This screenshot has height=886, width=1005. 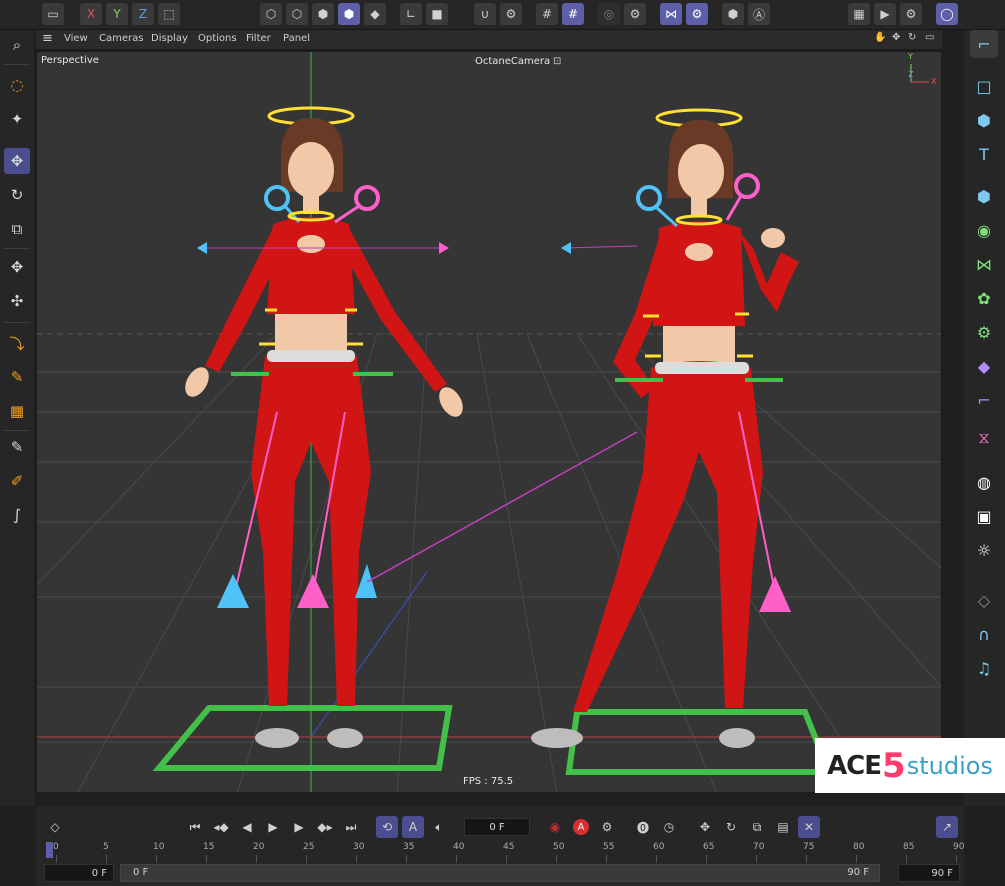 I want to click on knee-target-pink-left, so click(x=313, y=591).